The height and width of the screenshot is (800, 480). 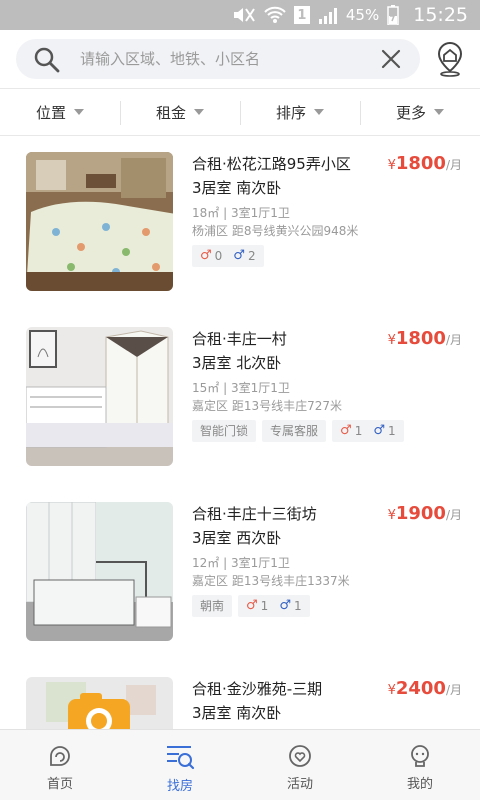 I want to click on tab-find-room: 找房, so click(x=180, y=765).